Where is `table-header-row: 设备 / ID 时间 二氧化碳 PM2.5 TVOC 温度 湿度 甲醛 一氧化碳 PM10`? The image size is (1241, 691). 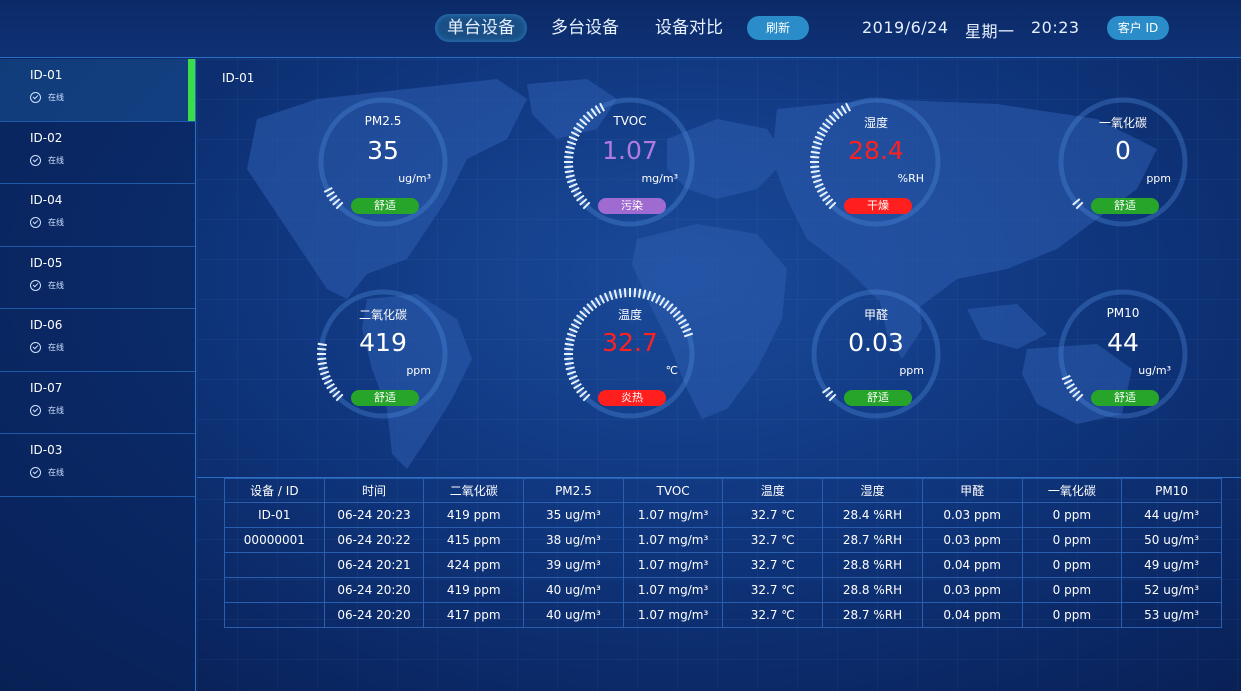 table-header-row: 设备 / ID 时间 二氧化碳 PM2.5 TVOC 温度 湿度 甲醛 一氧化碳 PM10 is located at coordinates (723, 490).